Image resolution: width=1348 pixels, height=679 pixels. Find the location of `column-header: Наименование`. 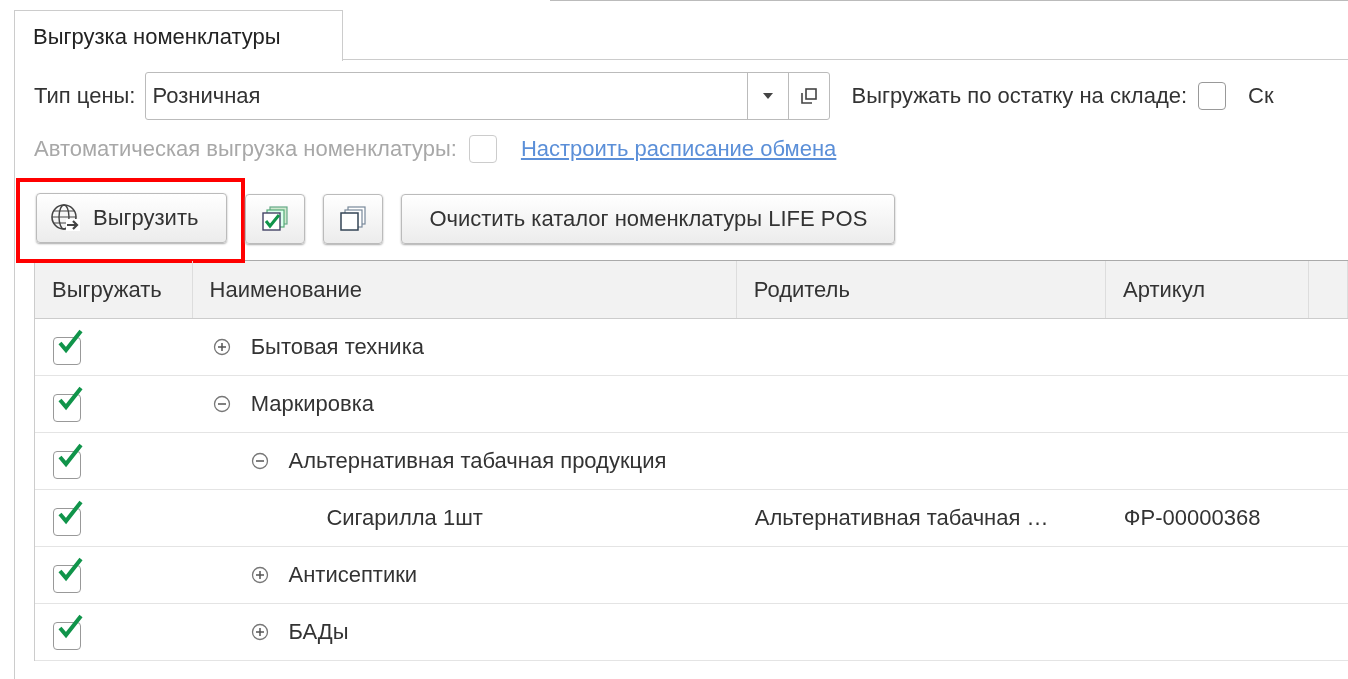

column-header: Наименование is located at coordinates (464, 289).